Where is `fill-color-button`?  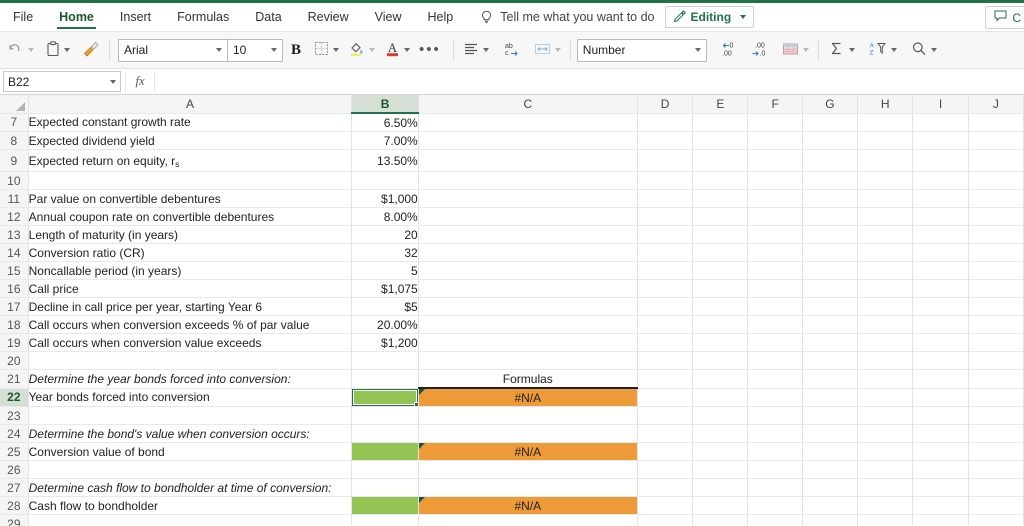
fill-color-button is located at coordinates (362, 50).